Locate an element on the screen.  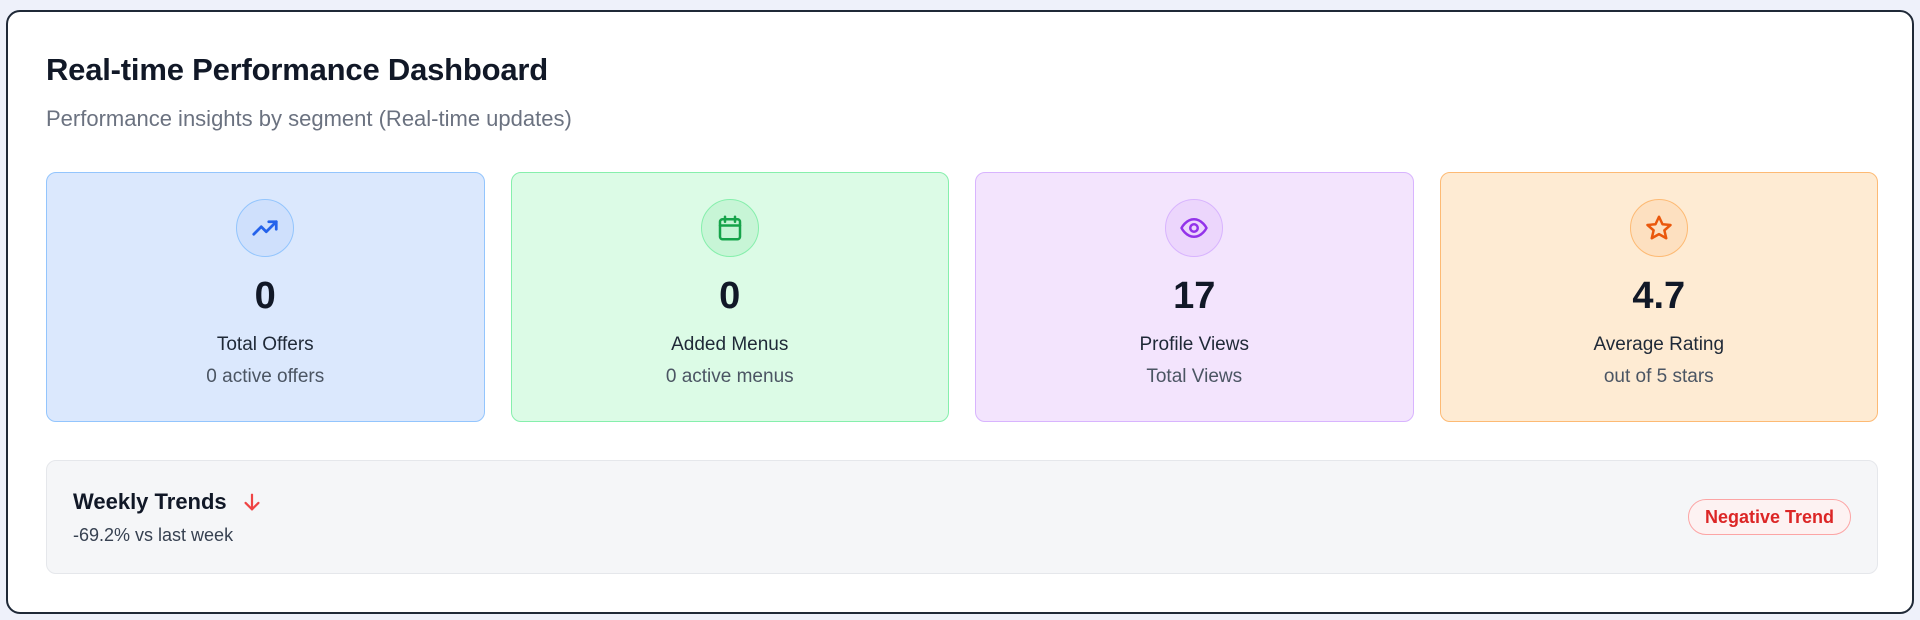
calendar-icon is located at coordinates (729, 228).